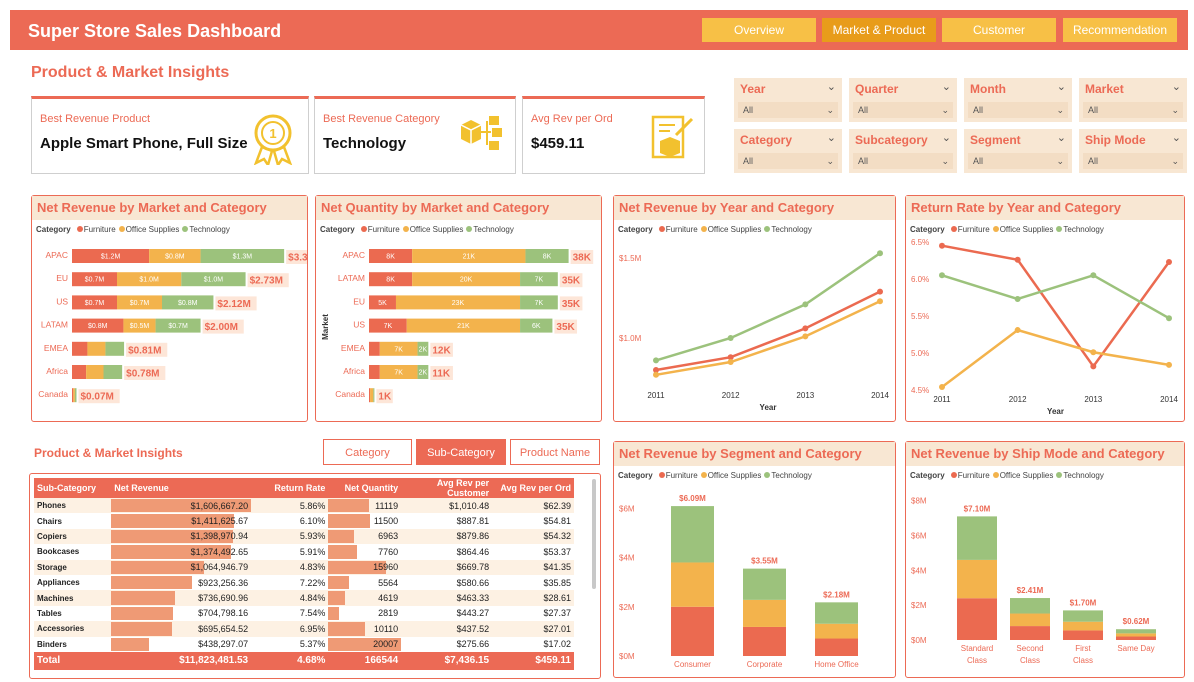  What do you see at coordinates (142, 374) in the screenshot?
I see `total-label: $0.78M` at bounding box center [142, 374].